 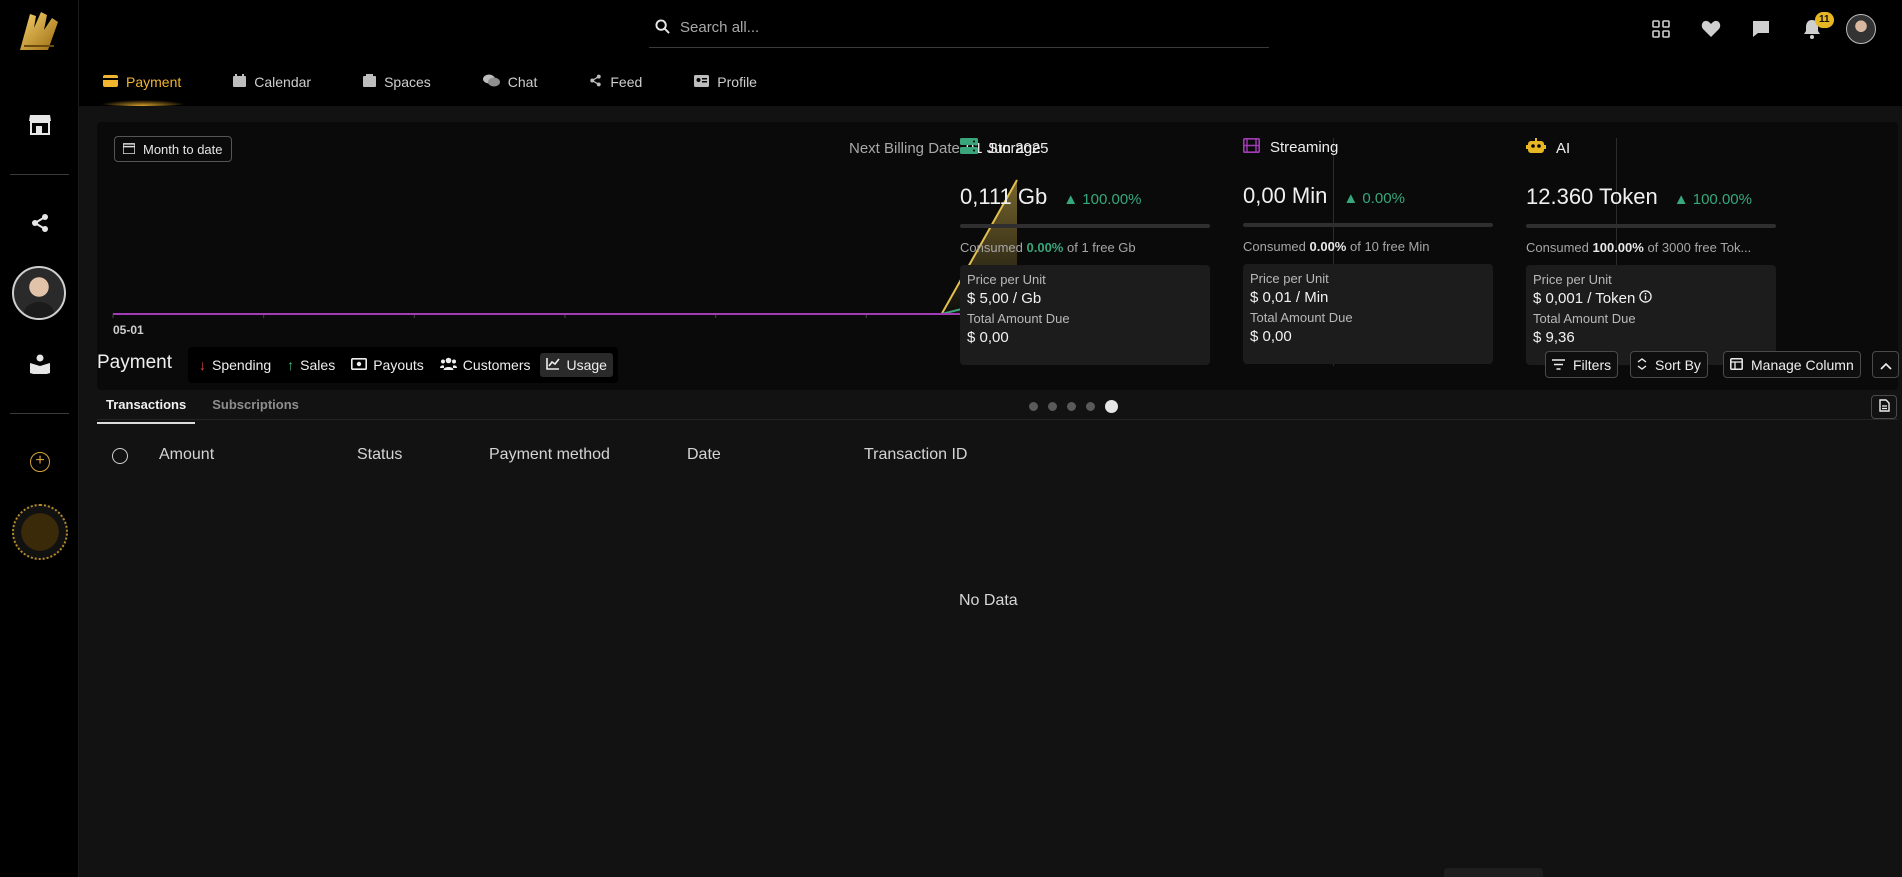 What do you see at coordinates (915, 455) in the screenshot?
I see `column-transaction-id: Transaction ID` at bounding box center [915, 455].